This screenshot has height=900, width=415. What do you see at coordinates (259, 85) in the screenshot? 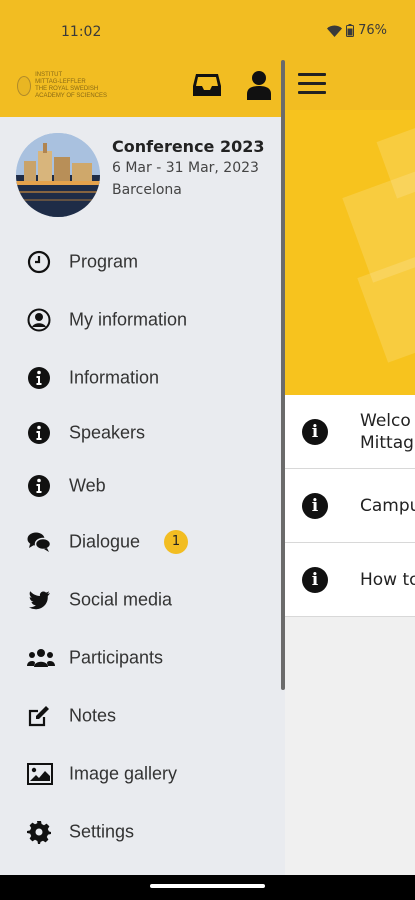
I see `user-icon` at bounding box center [259, 85].